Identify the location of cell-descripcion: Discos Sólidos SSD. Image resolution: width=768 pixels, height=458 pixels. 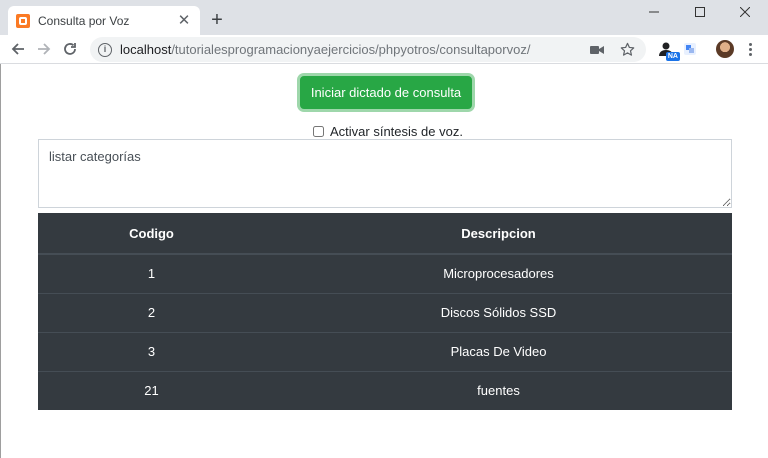
(498, 312).